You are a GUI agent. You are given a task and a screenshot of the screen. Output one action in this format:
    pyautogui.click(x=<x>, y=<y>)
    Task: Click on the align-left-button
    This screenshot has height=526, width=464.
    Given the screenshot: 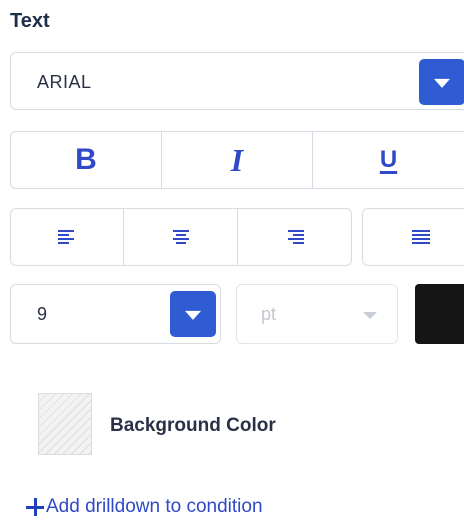 What is the action you would take?
    pyautogui.click(x=67, y=237)
    